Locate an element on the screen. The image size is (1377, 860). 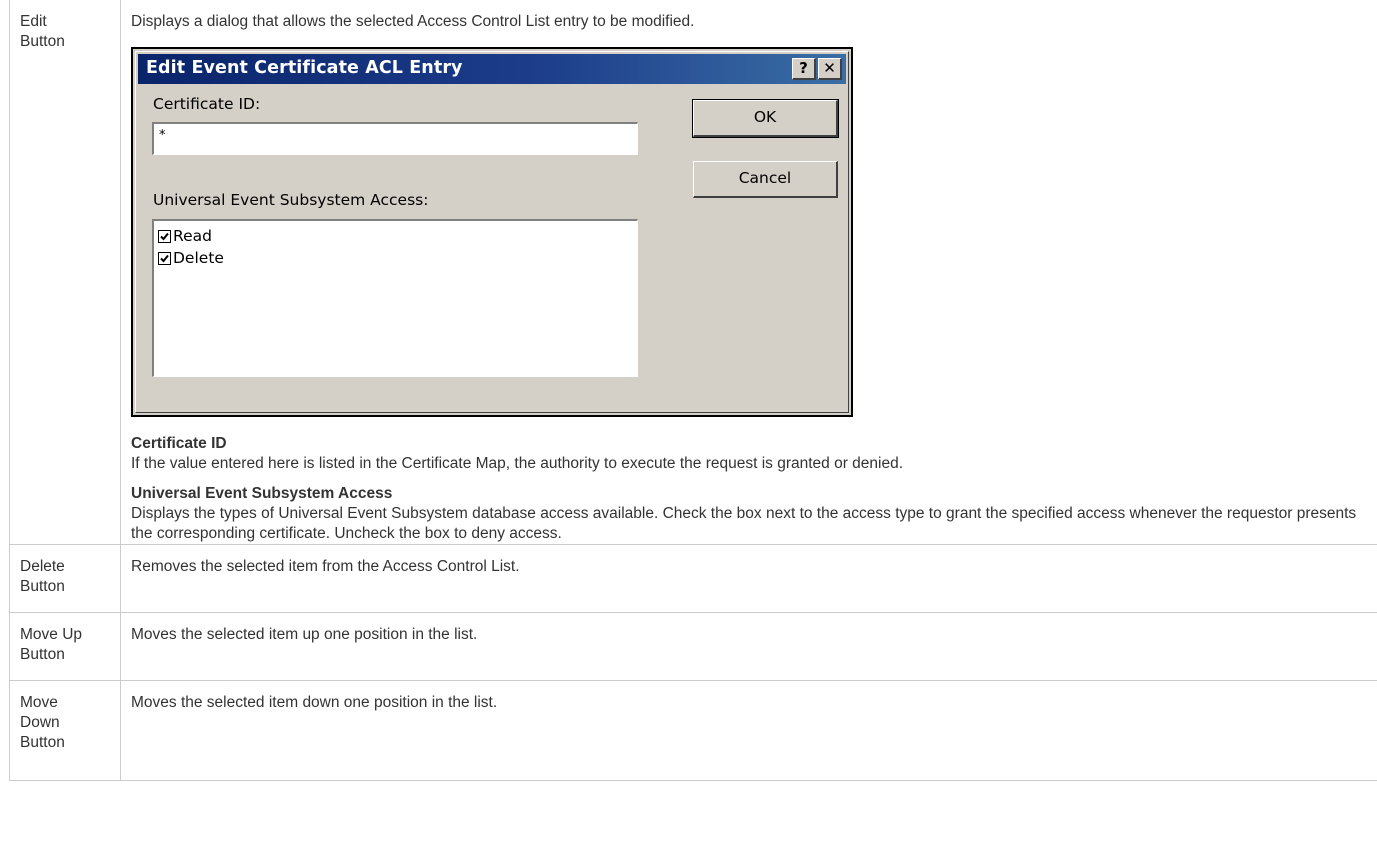
dialog-titlebar: Edit Event Certificate ACL Entry ? ✕ is located at coordinates (492, 69).